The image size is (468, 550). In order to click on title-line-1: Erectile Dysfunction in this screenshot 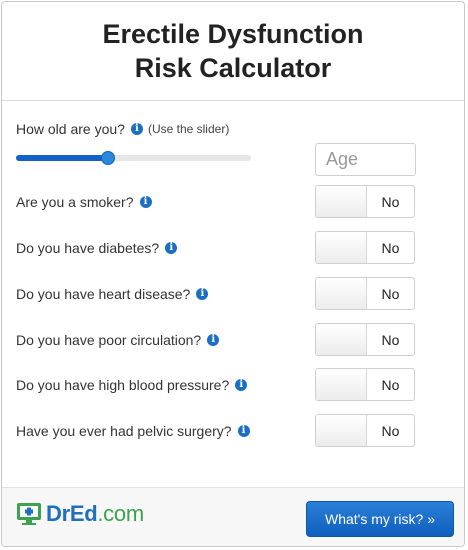, I will do `click(233, 34)`.